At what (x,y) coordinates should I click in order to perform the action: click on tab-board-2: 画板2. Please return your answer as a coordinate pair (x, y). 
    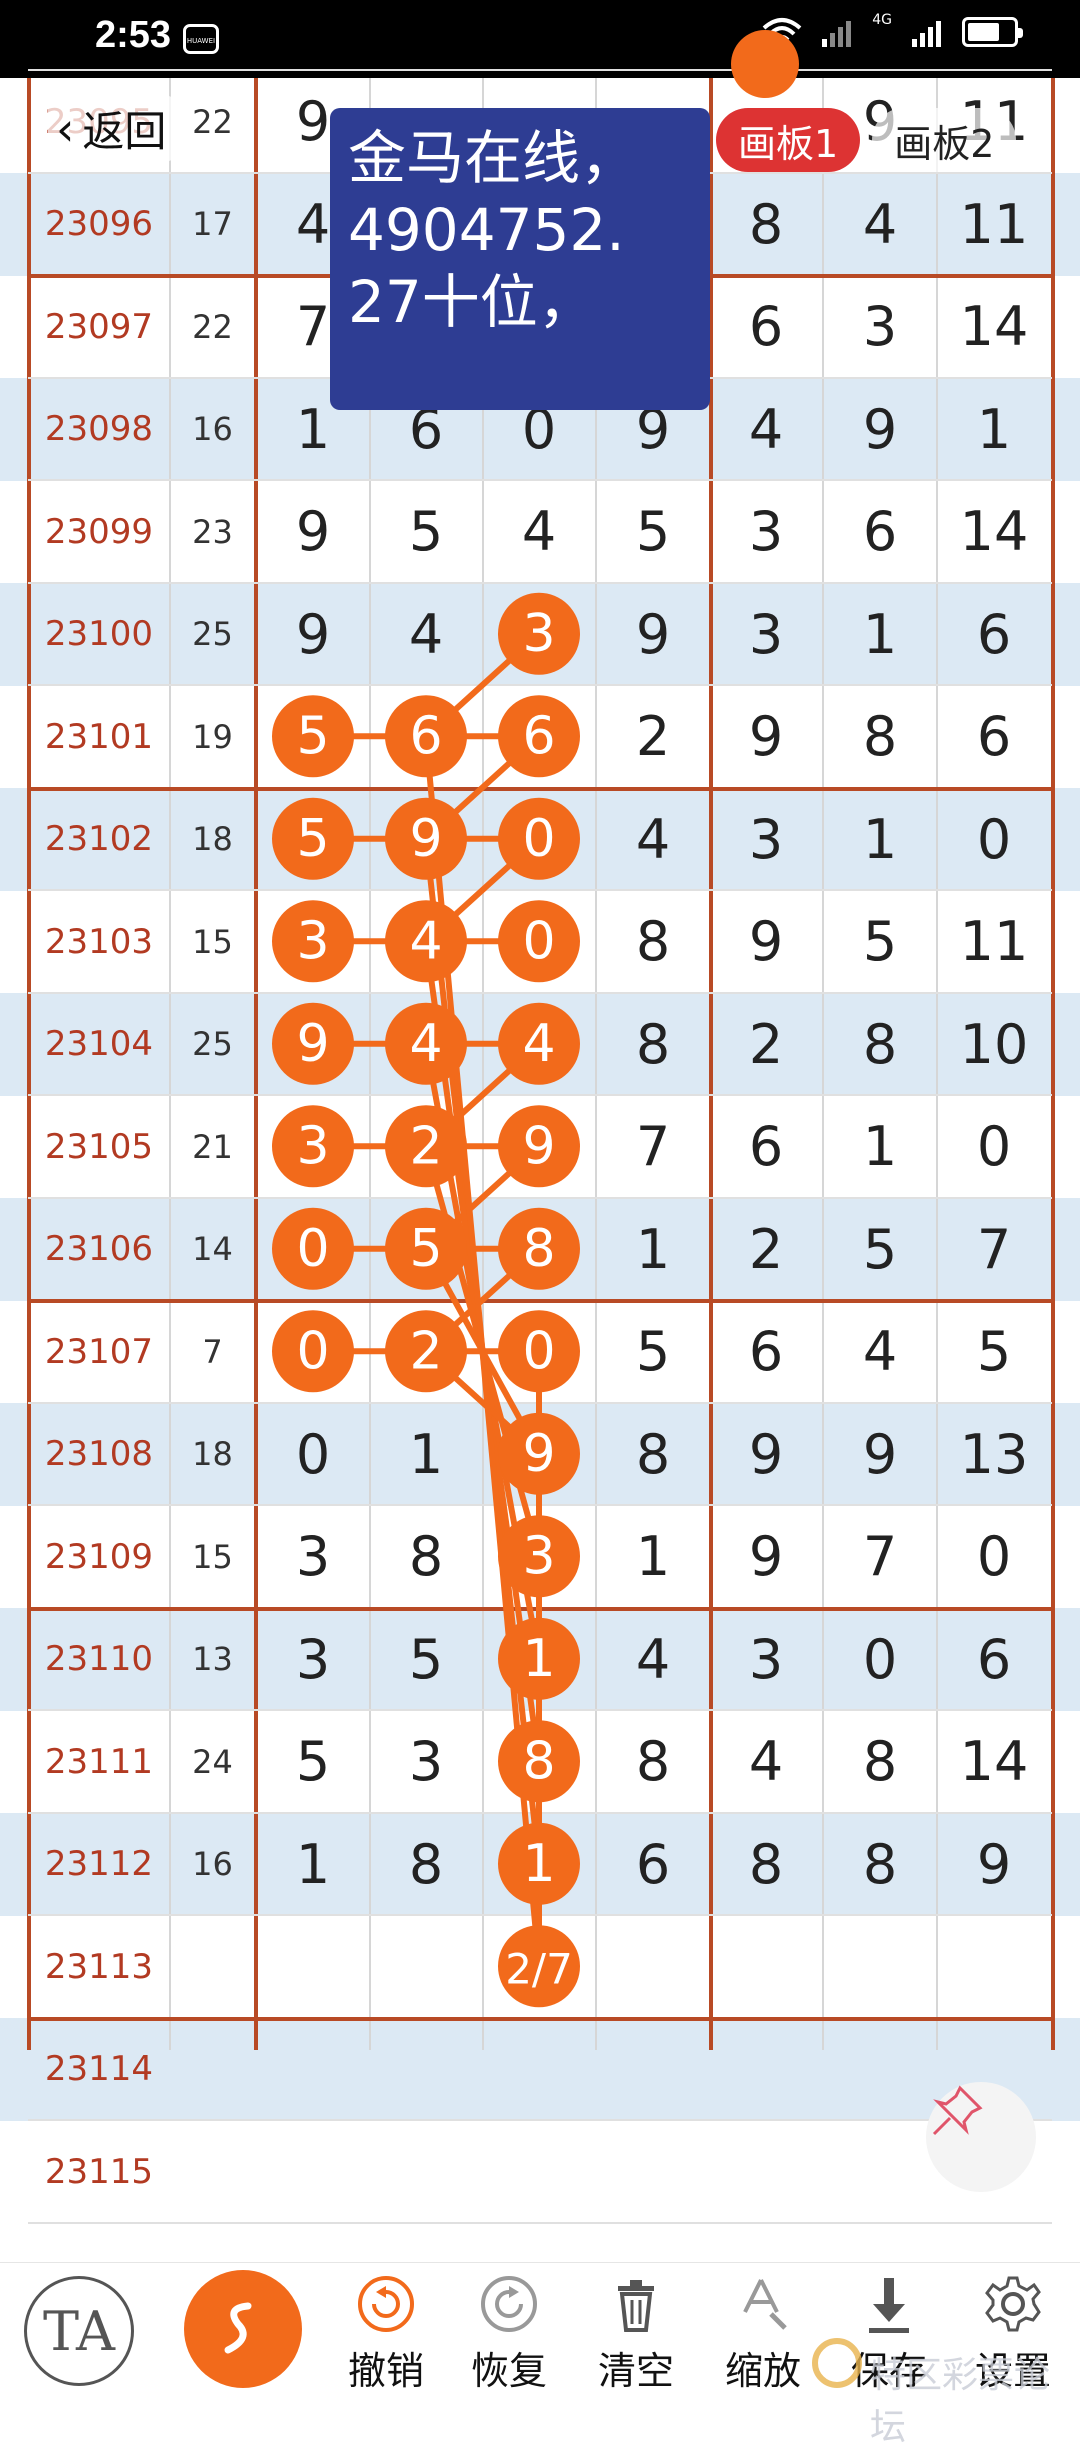
    Looking at the image, I should click on (944, 140).